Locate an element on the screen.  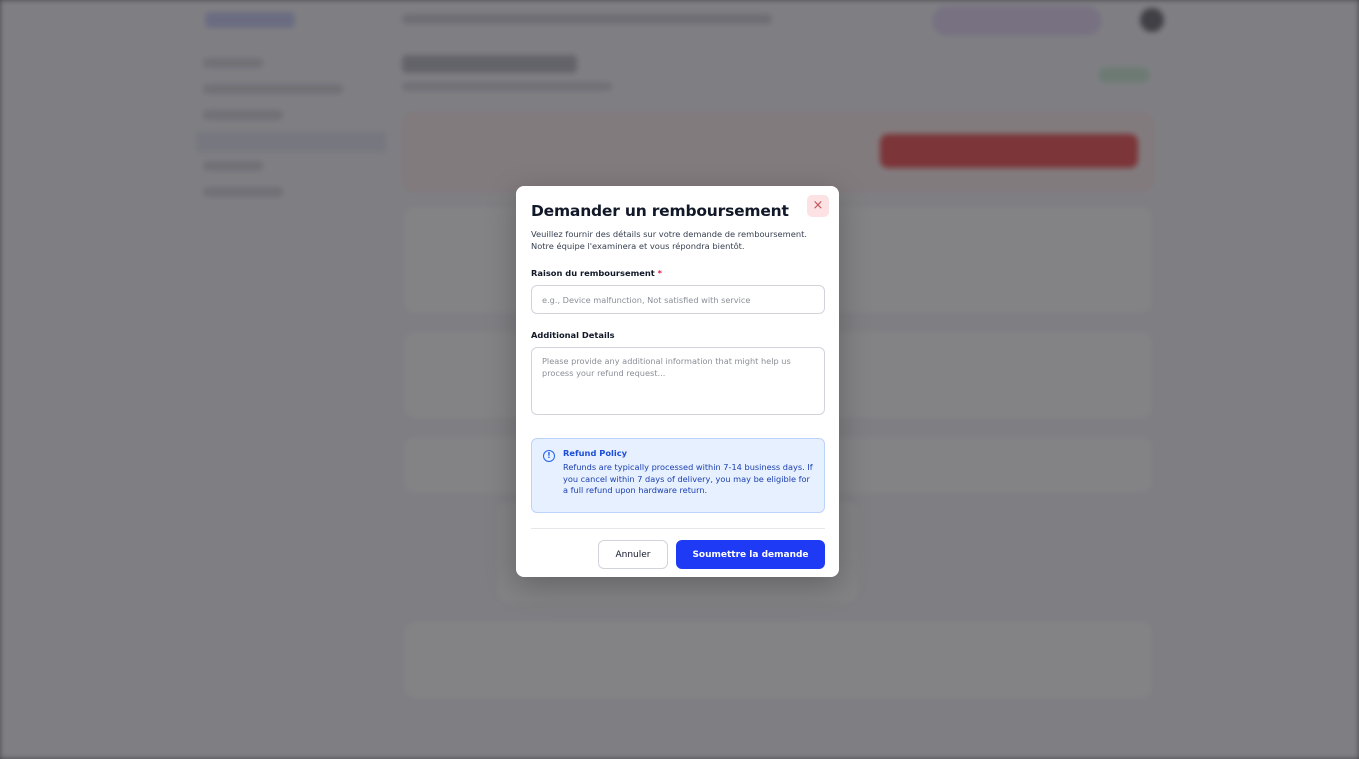
additional-details-textarea is located at coordinates (678, 381).